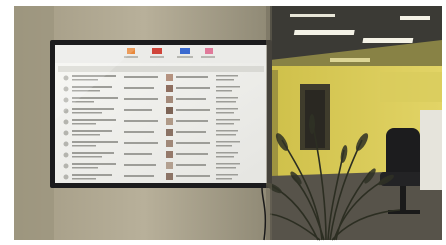  I want to click on pink-tab-icon, so click(209, 51).